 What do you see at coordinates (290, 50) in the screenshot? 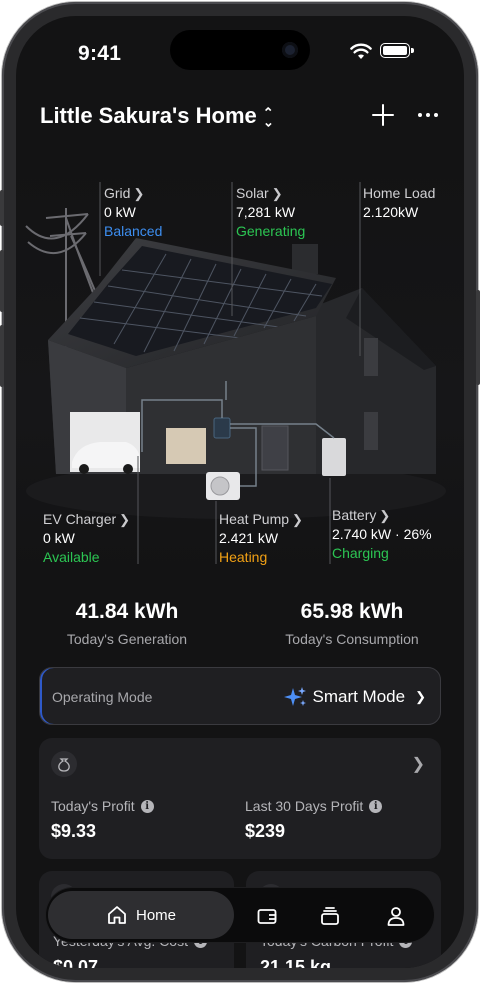
I see `camera-icon` at bounding box center [290, 50].